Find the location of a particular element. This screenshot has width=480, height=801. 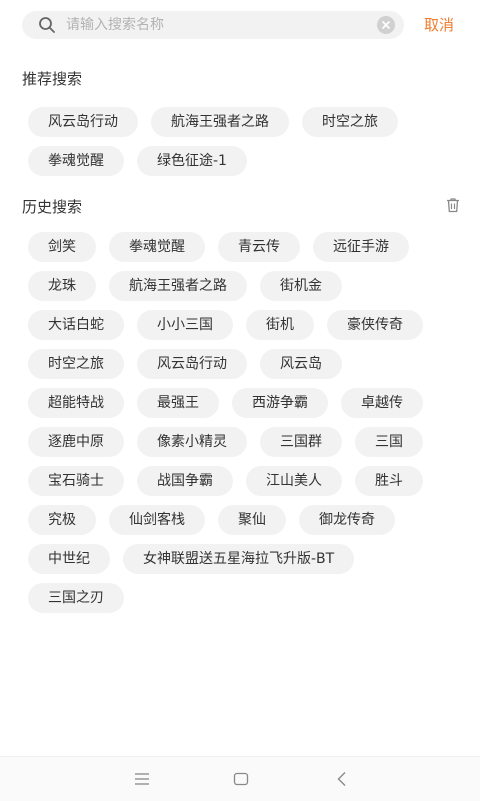

system-nav-bar is located at coordinates (240, 778).